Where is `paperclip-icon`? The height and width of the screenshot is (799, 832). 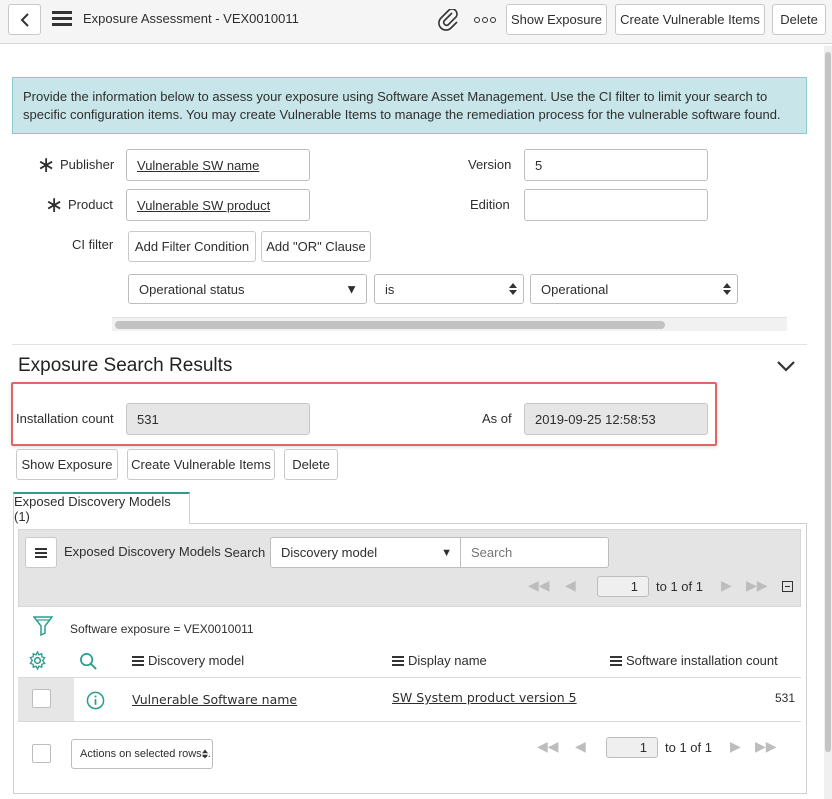 paperclip-icon is located at coordinates (448, 20).